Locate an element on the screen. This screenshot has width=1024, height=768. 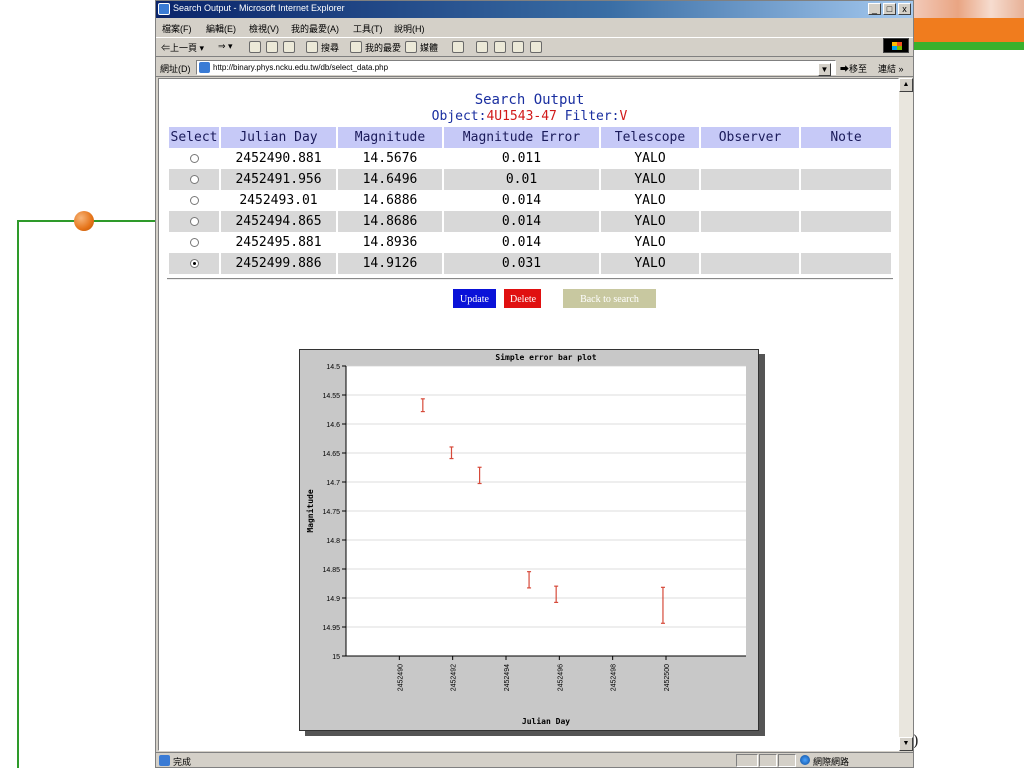
maximize-button: □ is located at coordinates (889, 9).